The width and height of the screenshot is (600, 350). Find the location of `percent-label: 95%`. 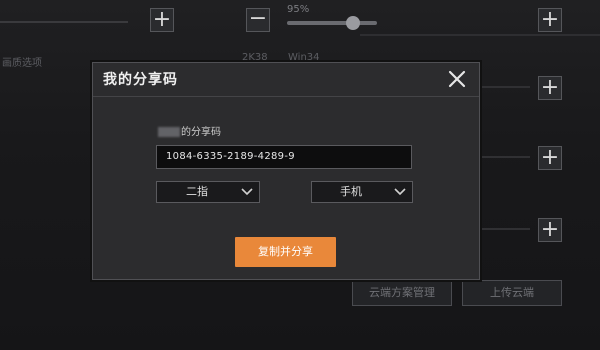

percent-label: 95% is located at coordinates (298, 9).